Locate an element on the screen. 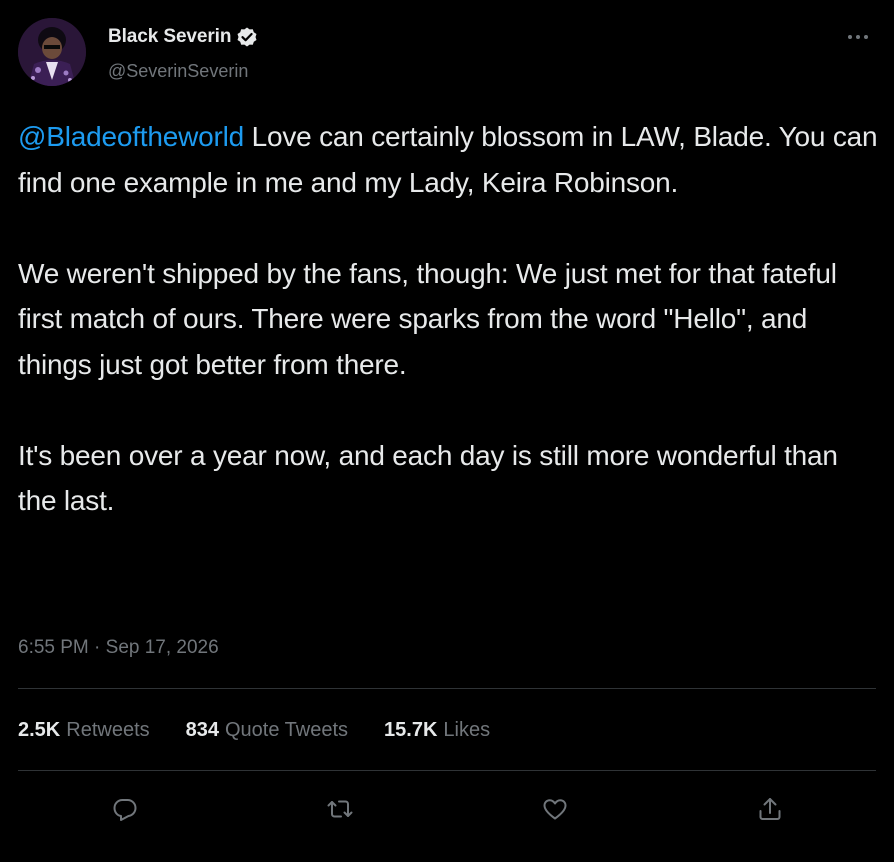  verified-badge-icon is located at coordinates (247, 37).